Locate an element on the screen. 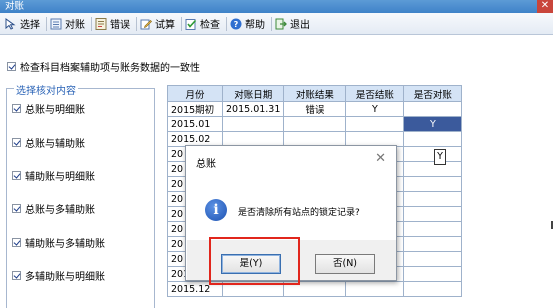  column-header-closed: 是否结账 is located at coordinates (375, 93).